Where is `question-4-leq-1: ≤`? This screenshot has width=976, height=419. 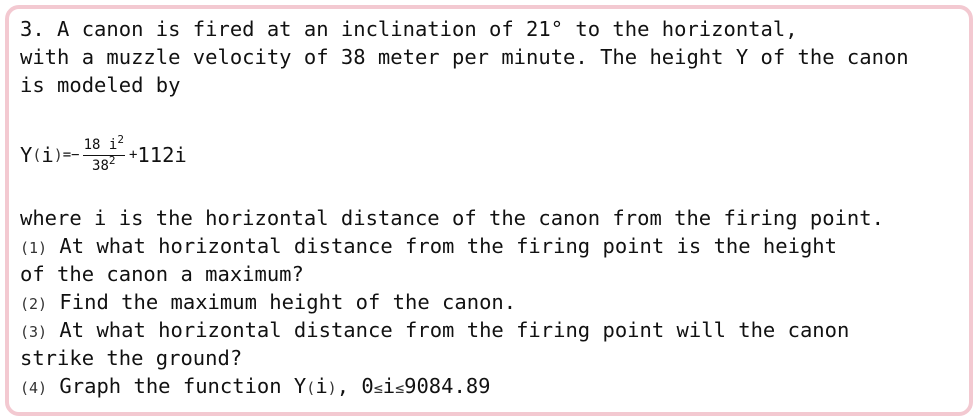
question-4-leq-1: ≤ is located at coordinates (378, 388).